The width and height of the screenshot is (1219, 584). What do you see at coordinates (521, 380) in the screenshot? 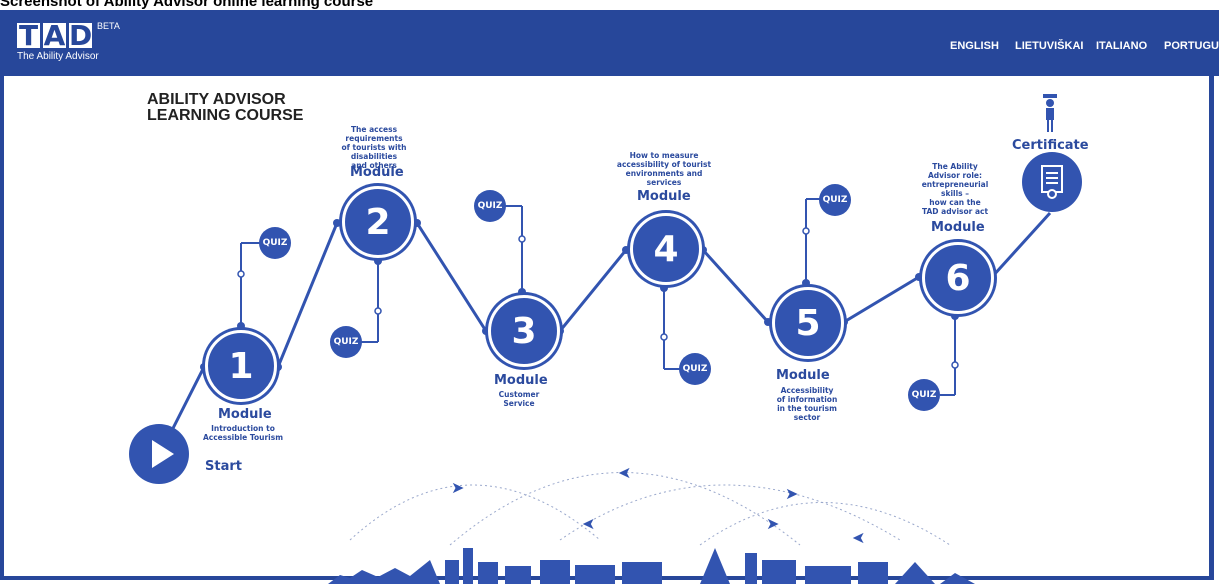
I see `module-3-label: Module` at bounding box center [521, 380].